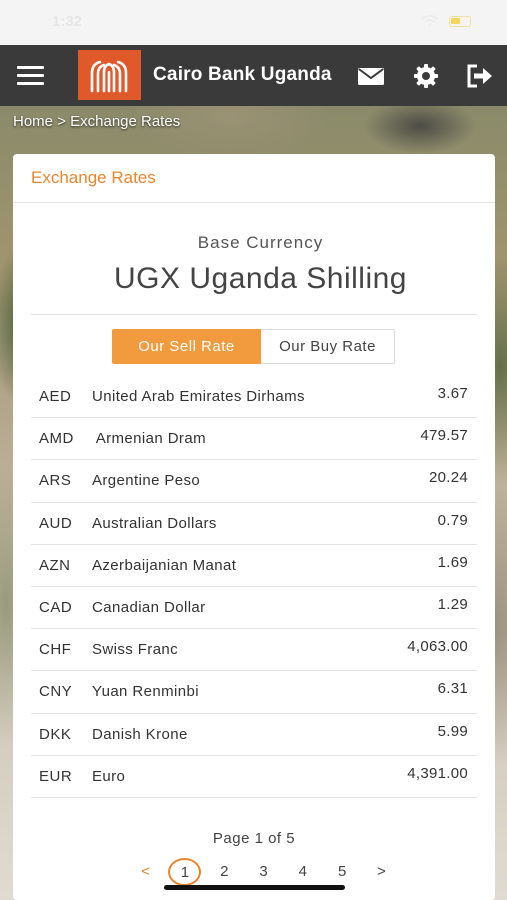 Image resolution: width=507 pixels, height=900 pixels. What do you see at coordinates (254, 608) in the screenshot?
I see `rate-row: CAD Canadian Dollar 1.29` at bounding box center [254, 608].